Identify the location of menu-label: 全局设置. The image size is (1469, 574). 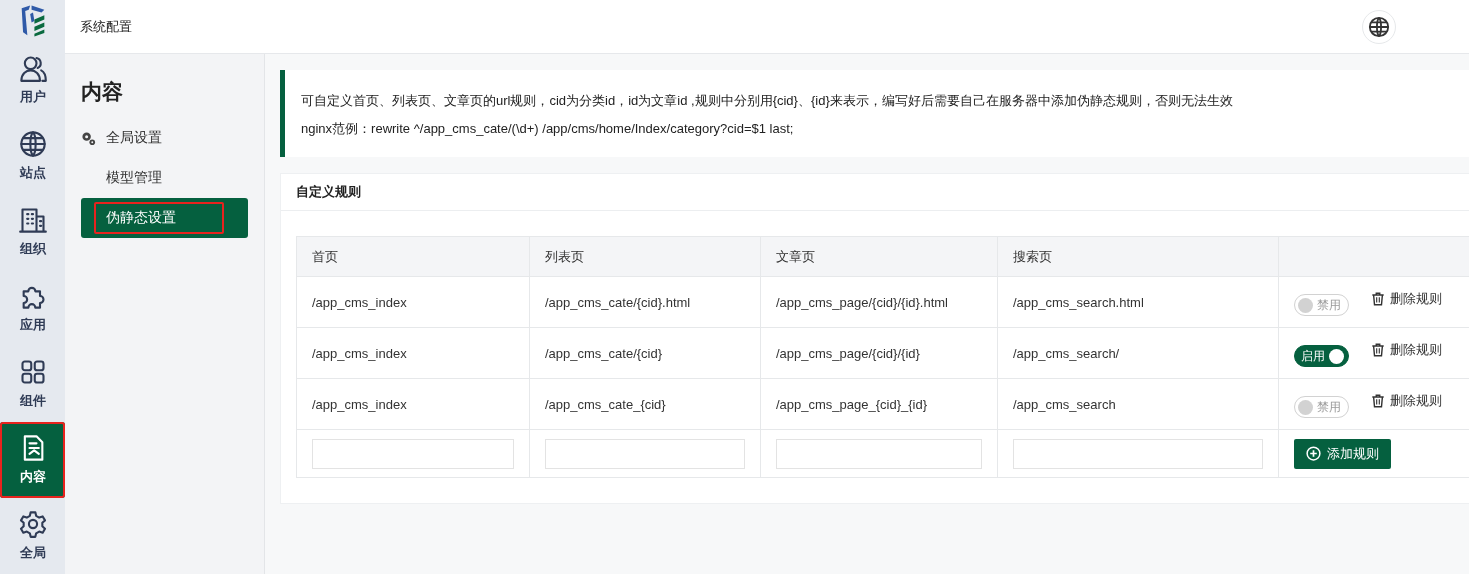
(134, 138).